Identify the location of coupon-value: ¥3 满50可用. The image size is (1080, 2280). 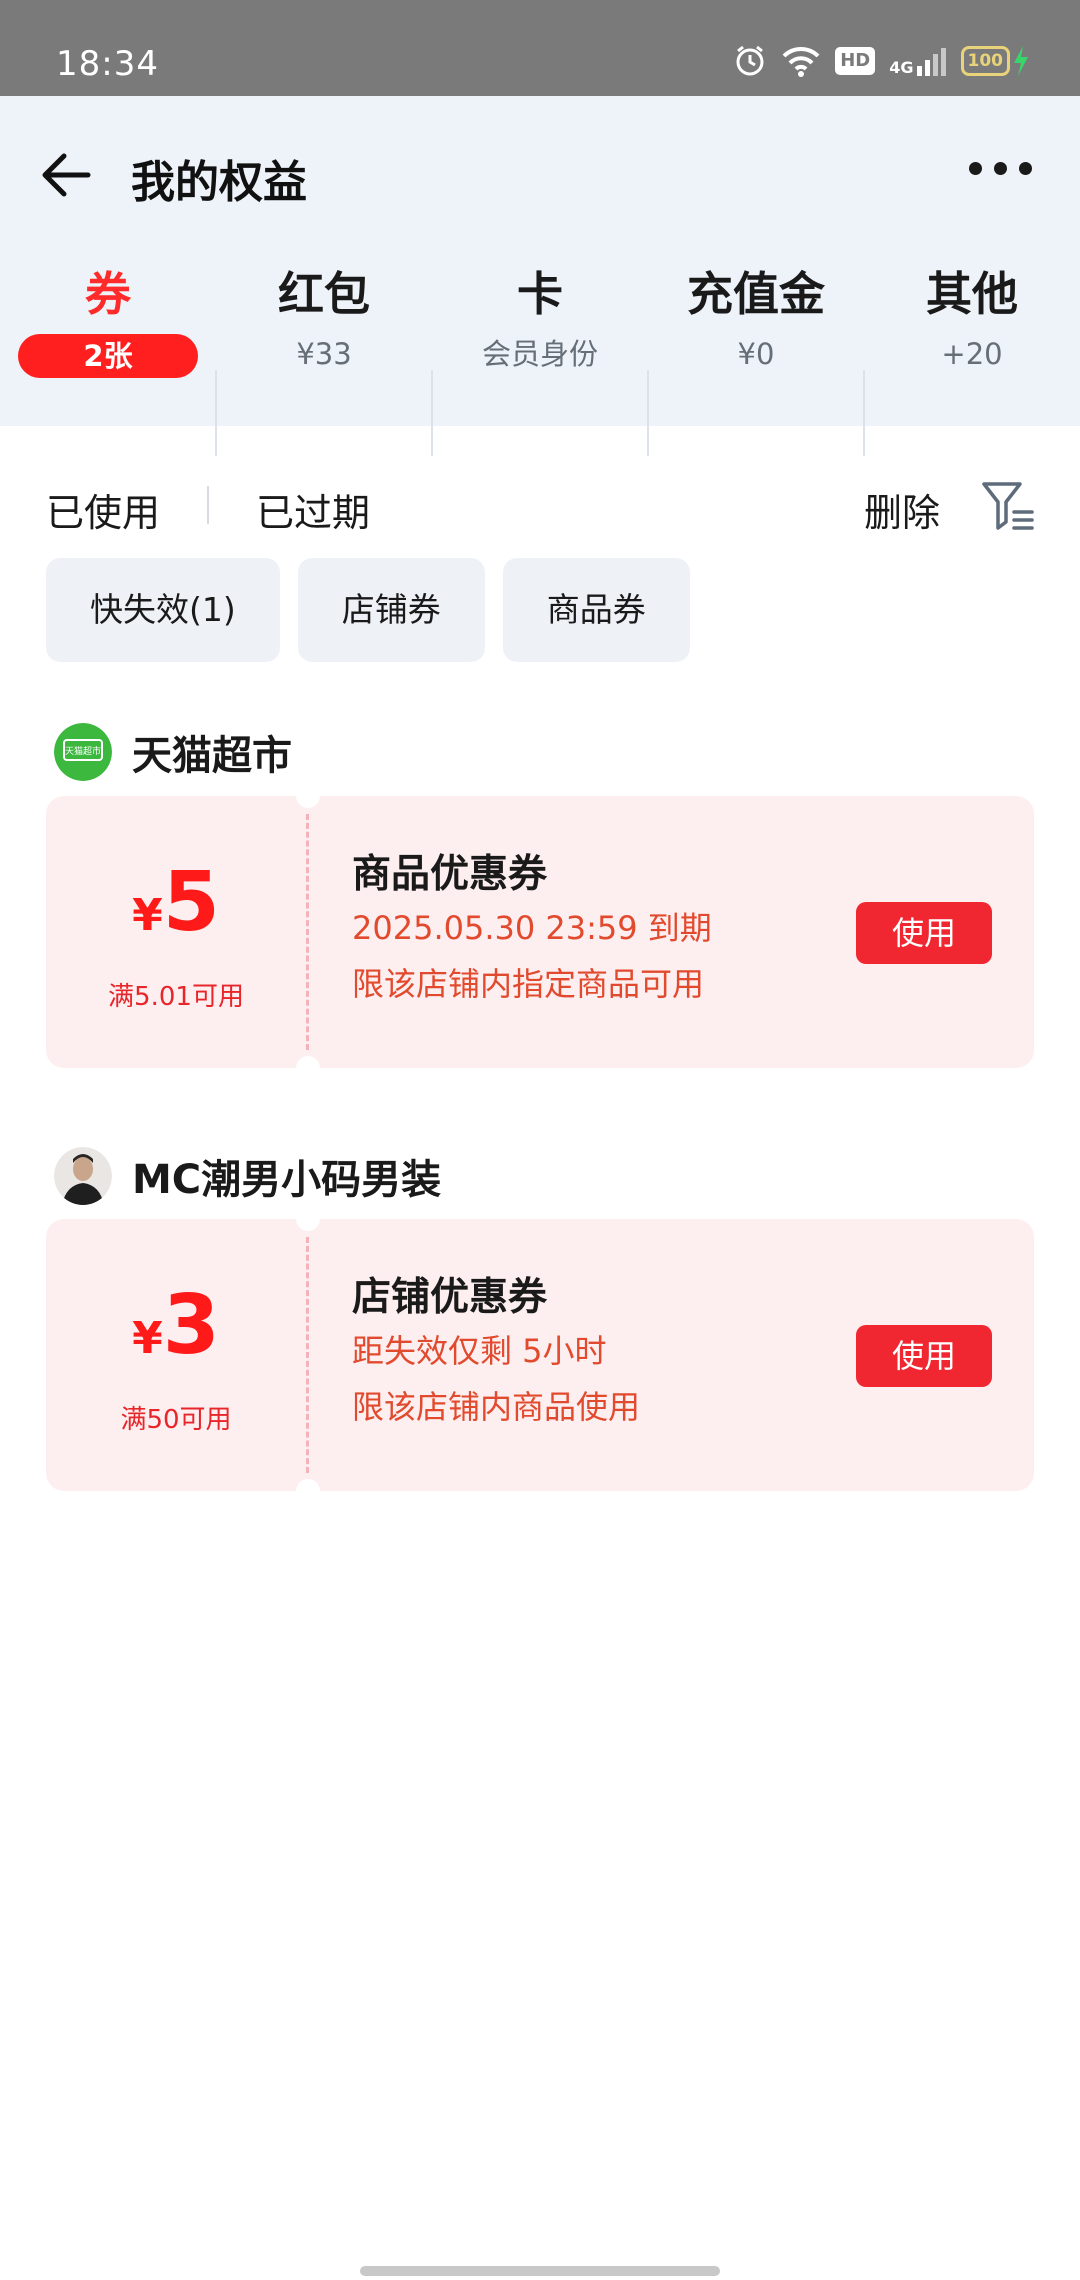
(176, 1355).